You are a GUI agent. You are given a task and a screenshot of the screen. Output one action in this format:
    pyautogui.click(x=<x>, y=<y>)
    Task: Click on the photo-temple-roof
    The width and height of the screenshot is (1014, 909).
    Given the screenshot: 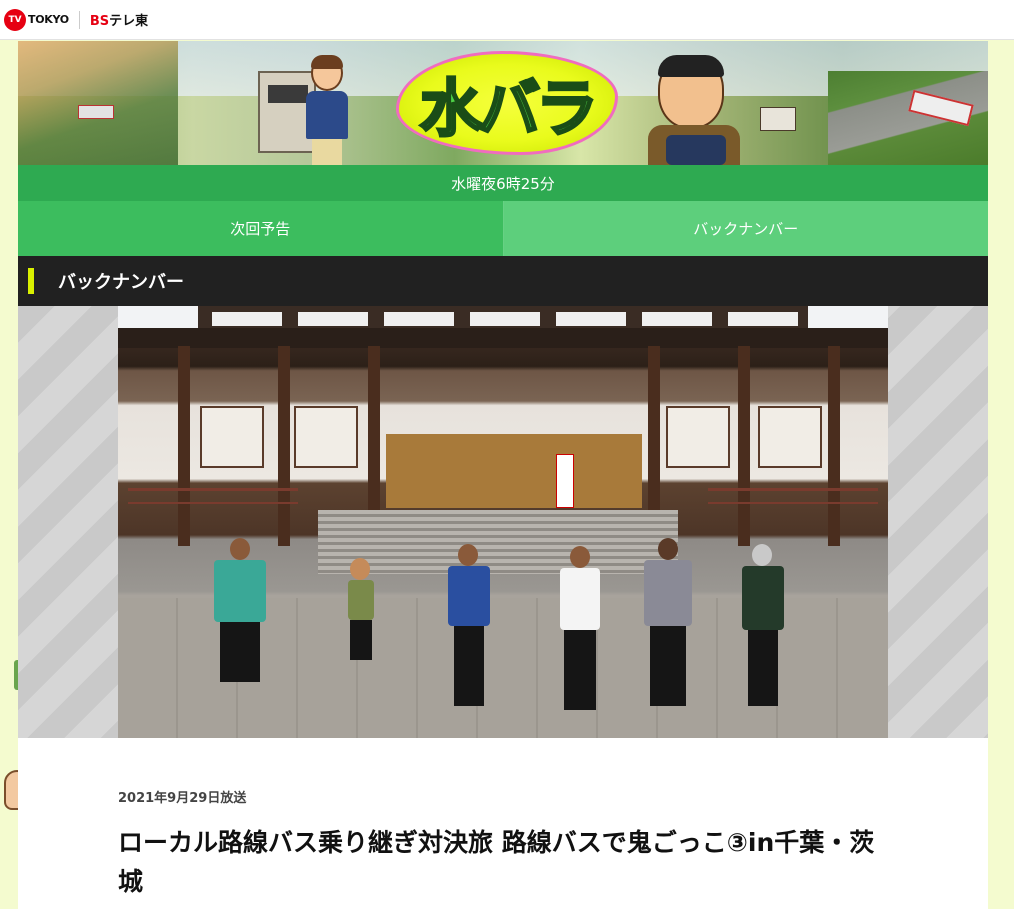 What is the action you would take?
    pyautogui.click(x=503, y=338)
    